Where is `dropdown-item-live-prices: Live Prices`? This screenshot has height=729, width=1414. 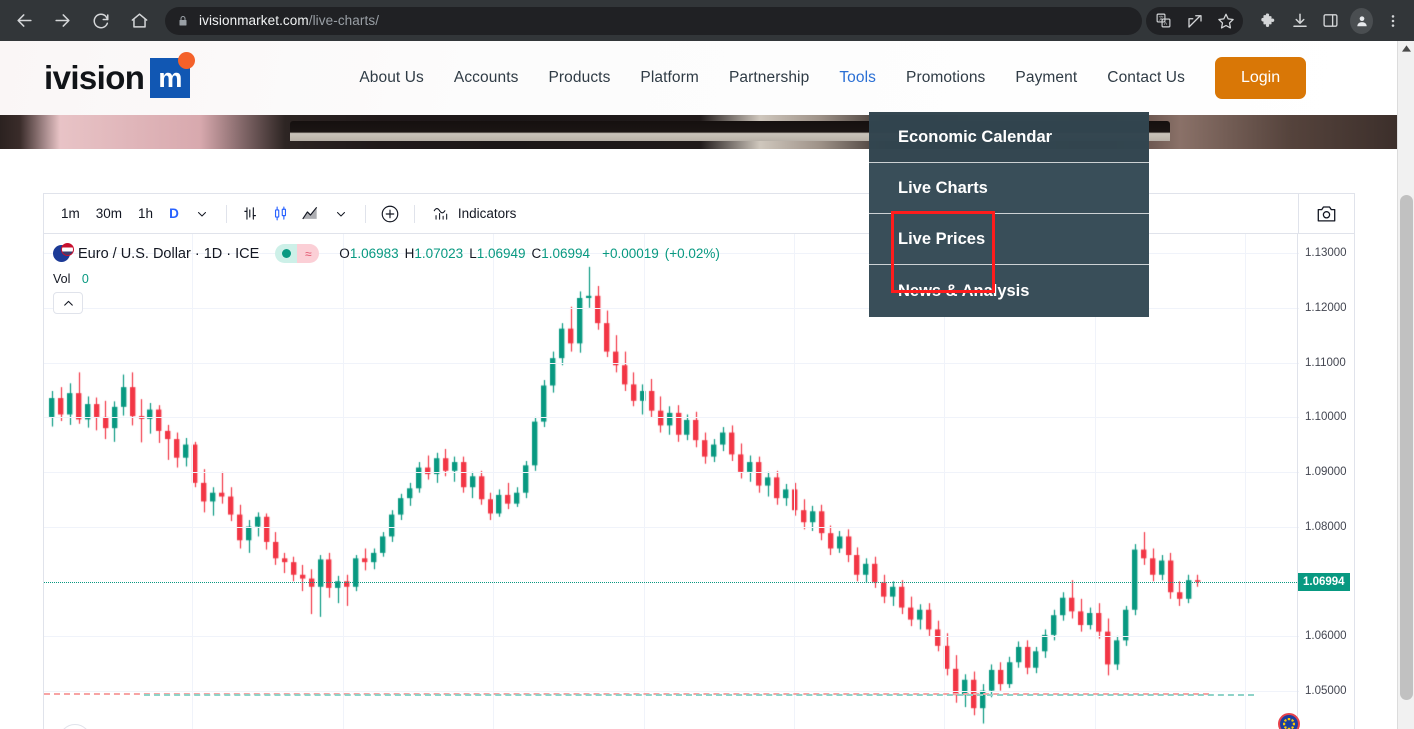 dropdown-item-live-prices: Live Prices is located at coordinates (1009, 239).